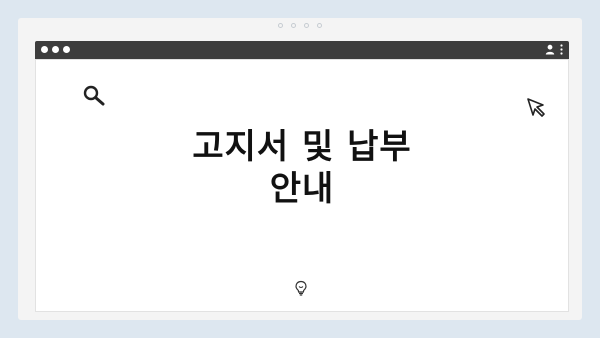  What do you see at coordinates (300, 25) in the screenshot?
I see `page-indicator` at bounding box center [300, 25].